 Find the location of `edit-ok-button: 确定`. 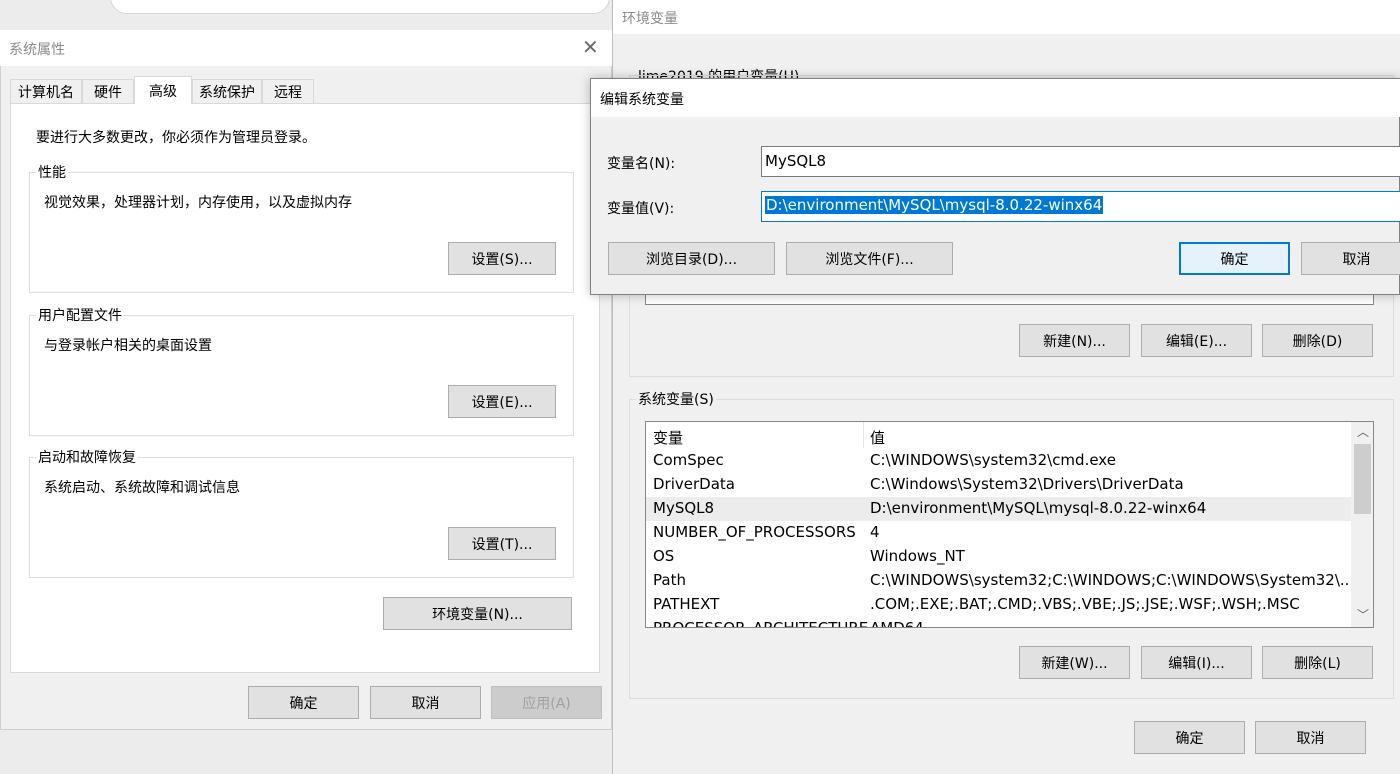

edit-ok-button: 确定 is located at coordinates (1234, 258).